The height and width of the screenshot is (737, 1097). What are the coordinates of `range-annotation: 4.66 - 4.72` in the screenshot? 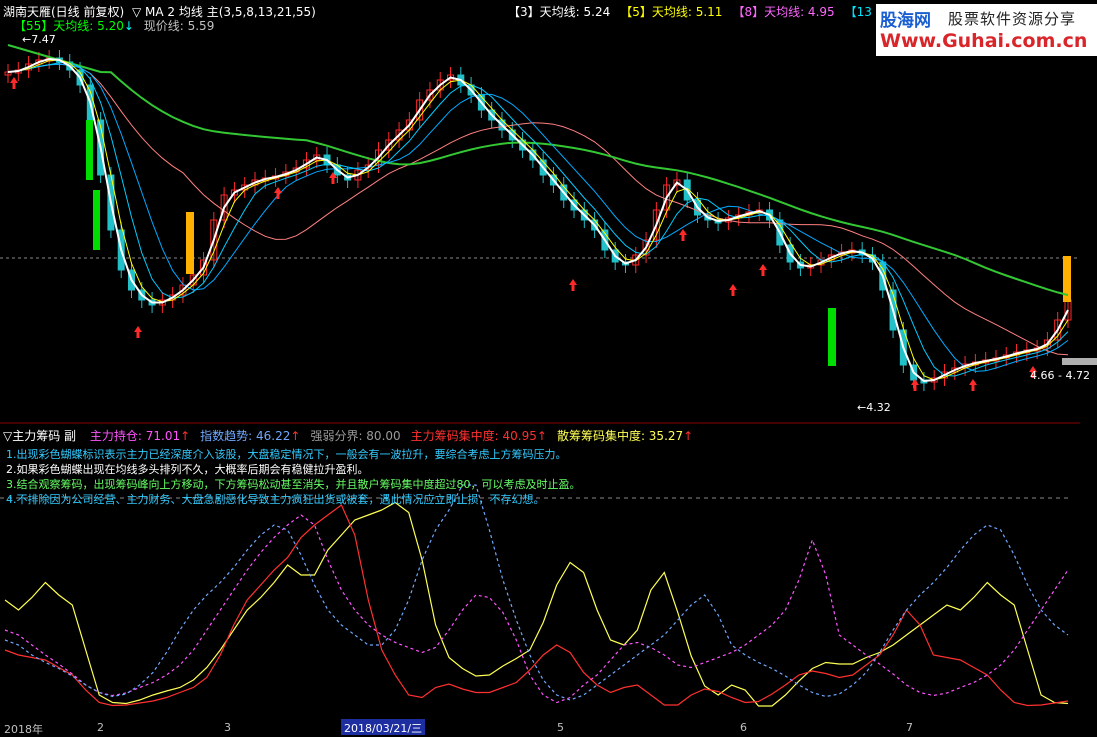 It's located at (1060, 375).